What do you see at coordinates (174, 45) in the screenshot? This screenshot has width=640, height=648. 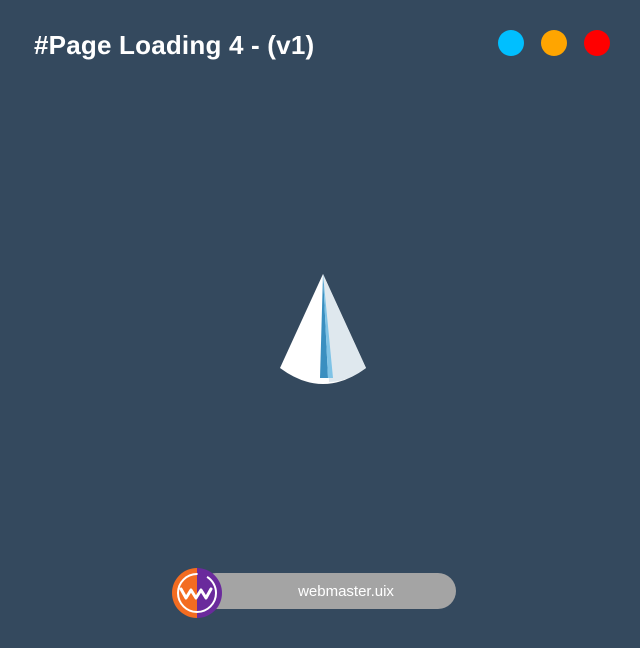 I see `page-title: #Page Loading 4 - (v1)` at bounding box center [174, 45].